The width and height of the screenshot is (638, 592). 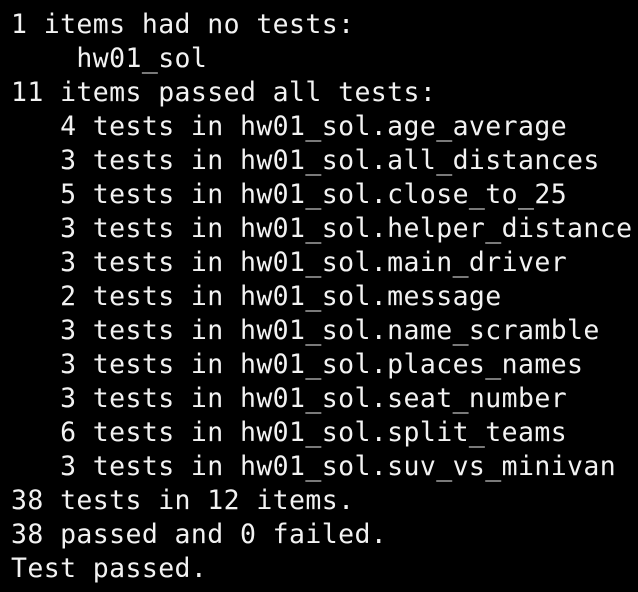 What do you see at coordinates (224, 92) in the screenshot?
I see `output-line-passed-header: 11 items passed all tests:` at bounding box center [224, 92].